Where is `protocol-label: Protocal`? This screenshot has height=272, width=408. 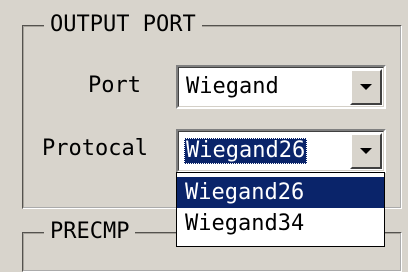 protocol-label: Protocal is located at coordinates (95, 148).